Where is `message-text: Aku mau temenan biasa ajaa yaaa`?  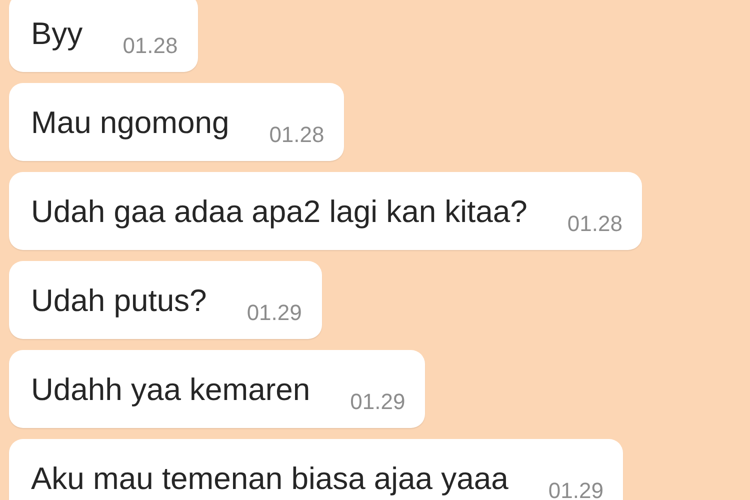 message-text: Aku mau temenan biasa ajaa yaaa is located at coordinates (269, 479).